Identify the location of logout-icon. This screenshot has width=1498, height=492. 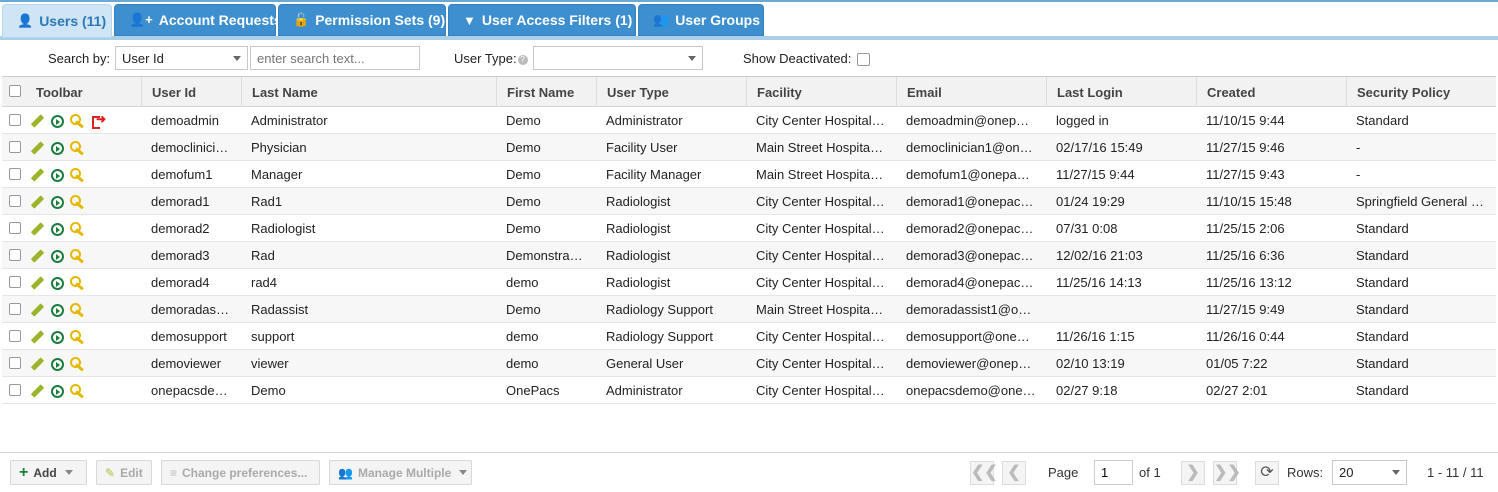
(99, 120).